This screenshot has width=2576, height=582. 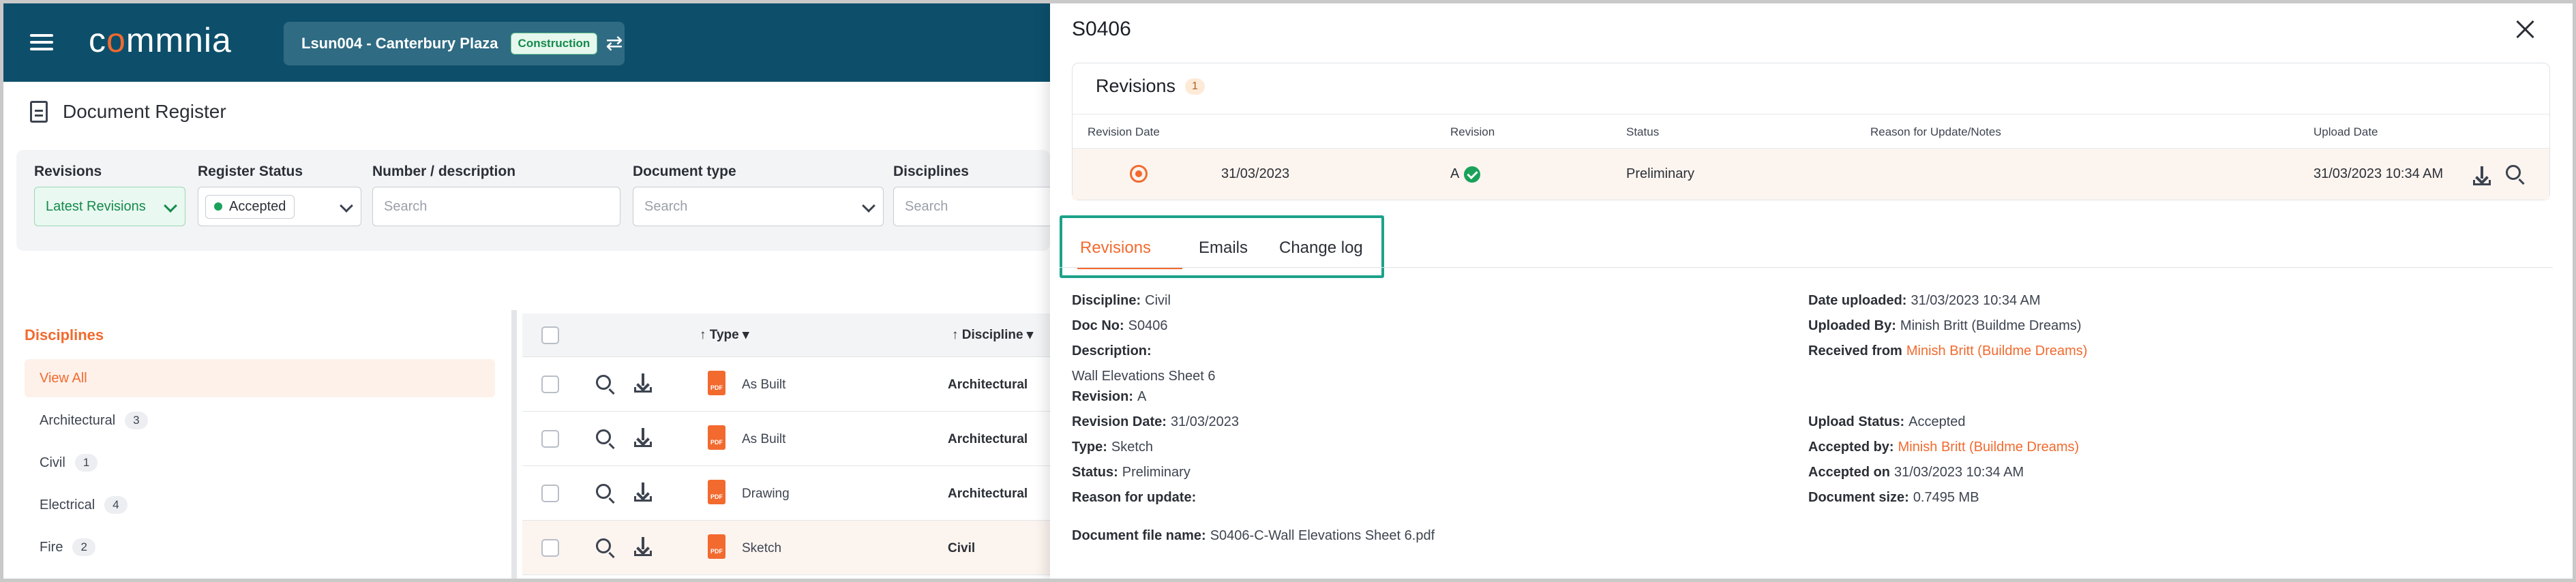 I want to click on revision-cell: A, so click(x=1455, y=173).